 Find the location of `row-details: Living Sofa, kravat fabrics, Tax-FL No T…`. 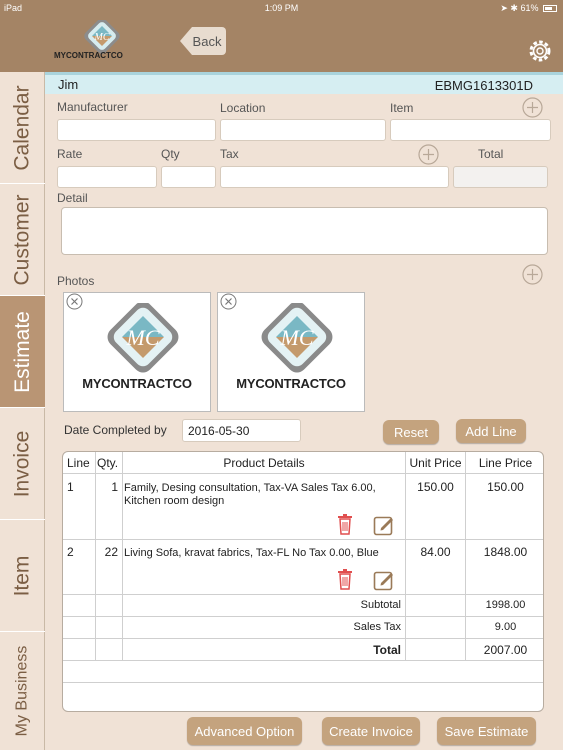

row-details: Living Sofa, kravat fabrics, Tax-FL No T… is located at coordinates (251, 553).